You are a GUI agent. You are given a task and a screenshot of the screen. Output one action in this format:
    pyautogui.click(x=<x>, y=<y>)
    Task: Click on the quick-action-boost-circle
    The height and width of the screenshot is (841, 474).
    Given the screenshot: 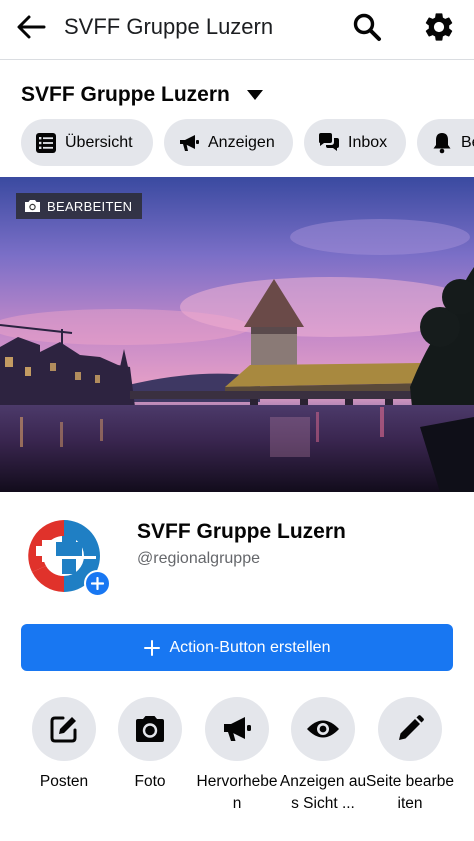 What is the action you would take?
    pyautogui.click(x=237, y=729)
    